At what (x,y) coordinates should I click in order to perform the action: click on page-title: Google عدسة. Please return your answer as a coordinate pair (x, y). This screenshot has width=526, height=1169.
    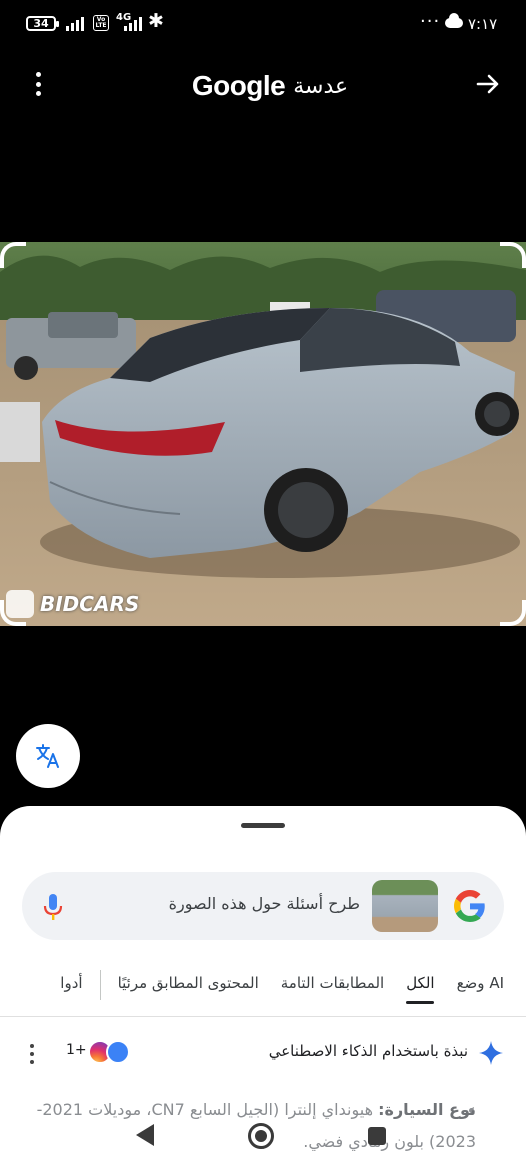
    Looking at the image, I should click on (270, 86).